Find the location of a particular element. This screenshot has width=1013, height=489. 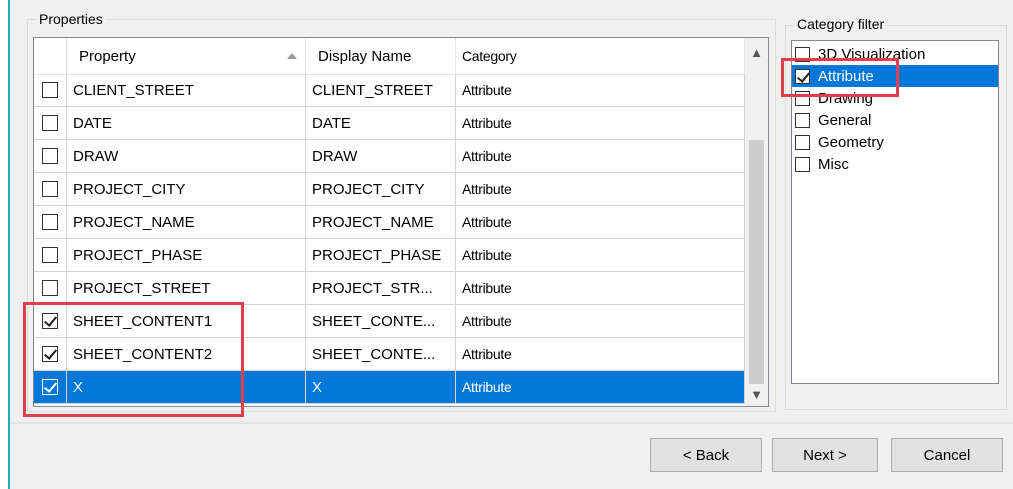

property-cell: PROJECT_CITY is located at coordinates (186, 189).